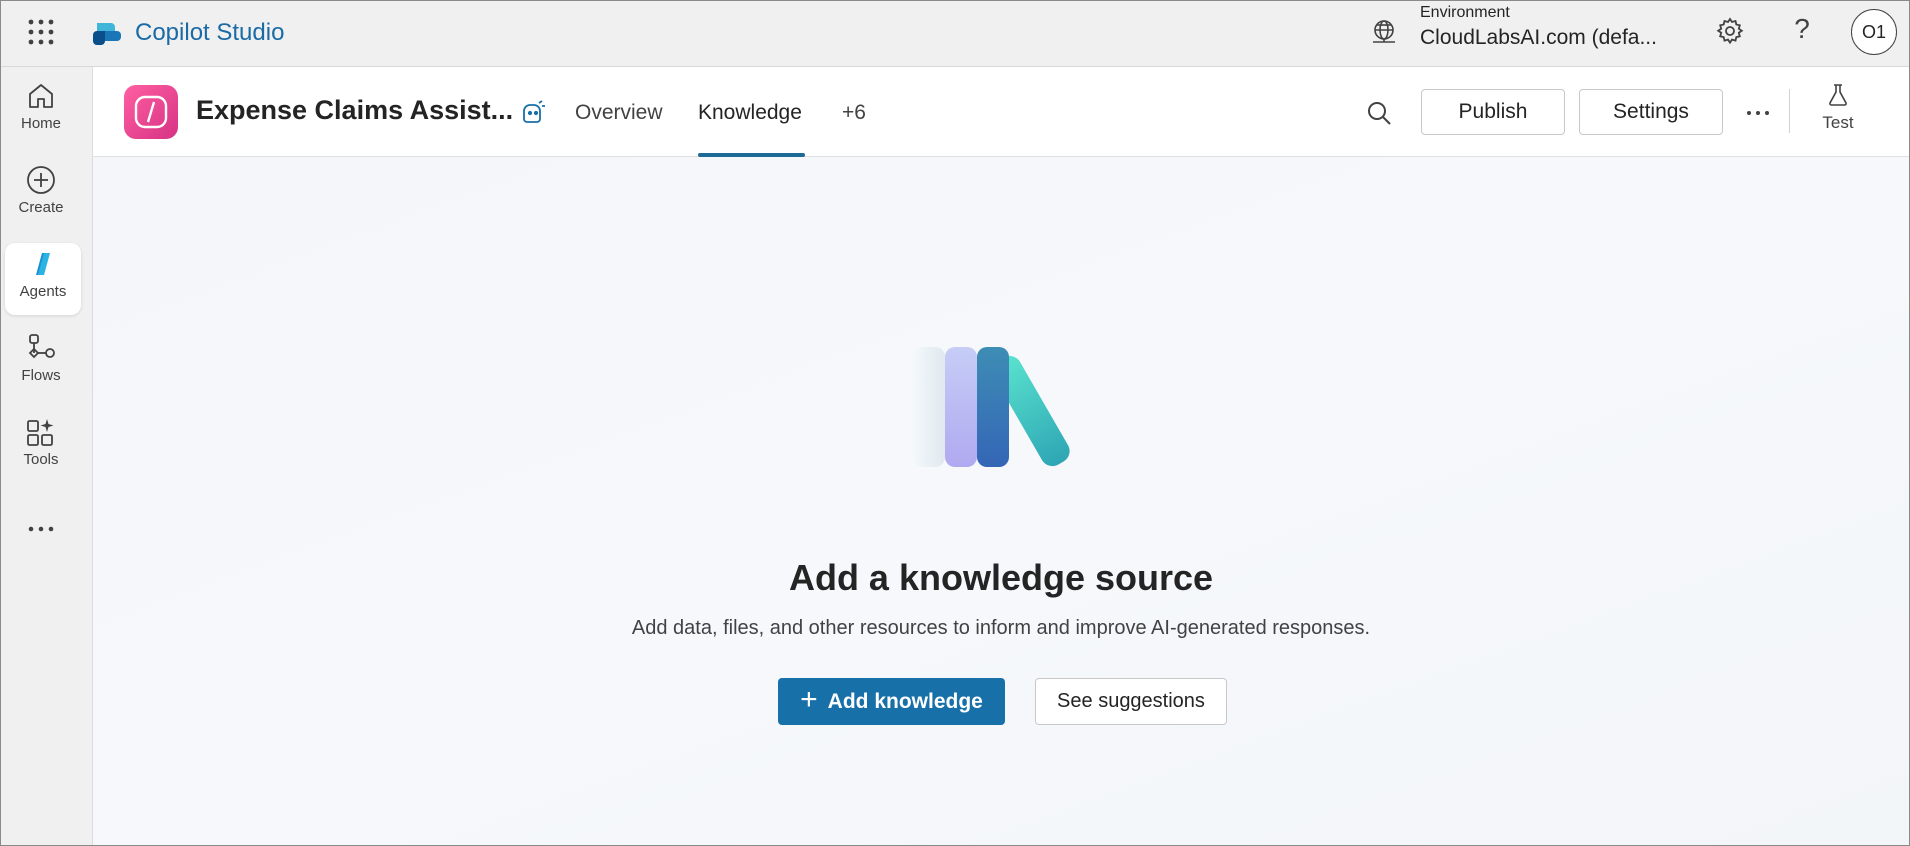  Describe the element at coordinates (1379, 113) in the screenshot. I see `search-icon` at that location.